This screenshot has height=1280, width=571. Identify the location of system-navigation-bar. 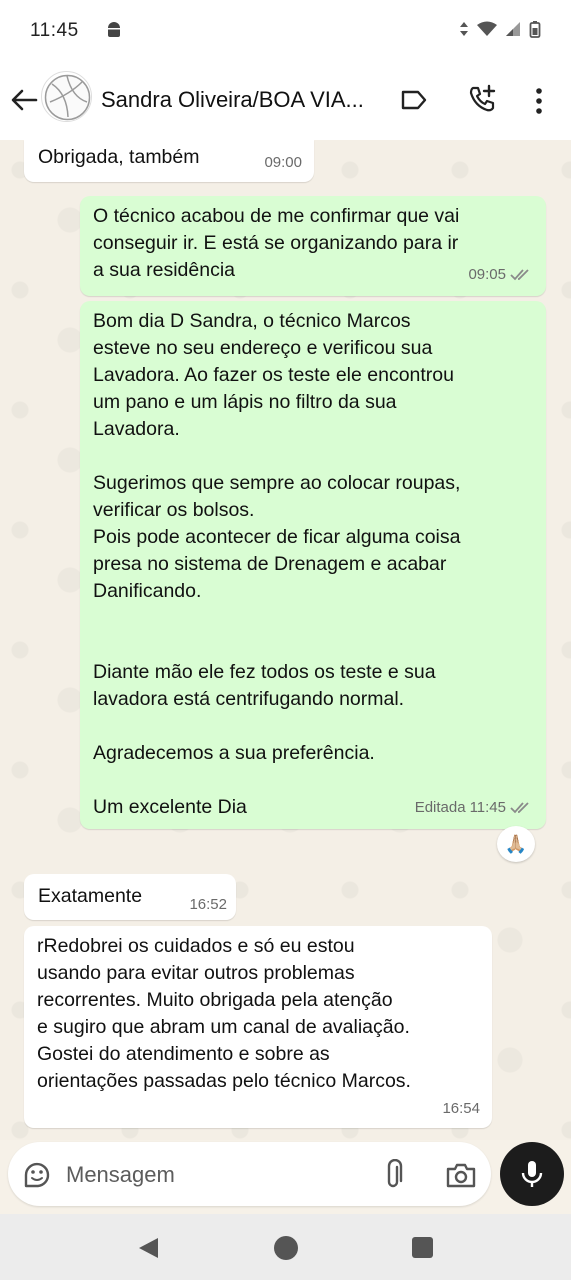
(285, 1247).